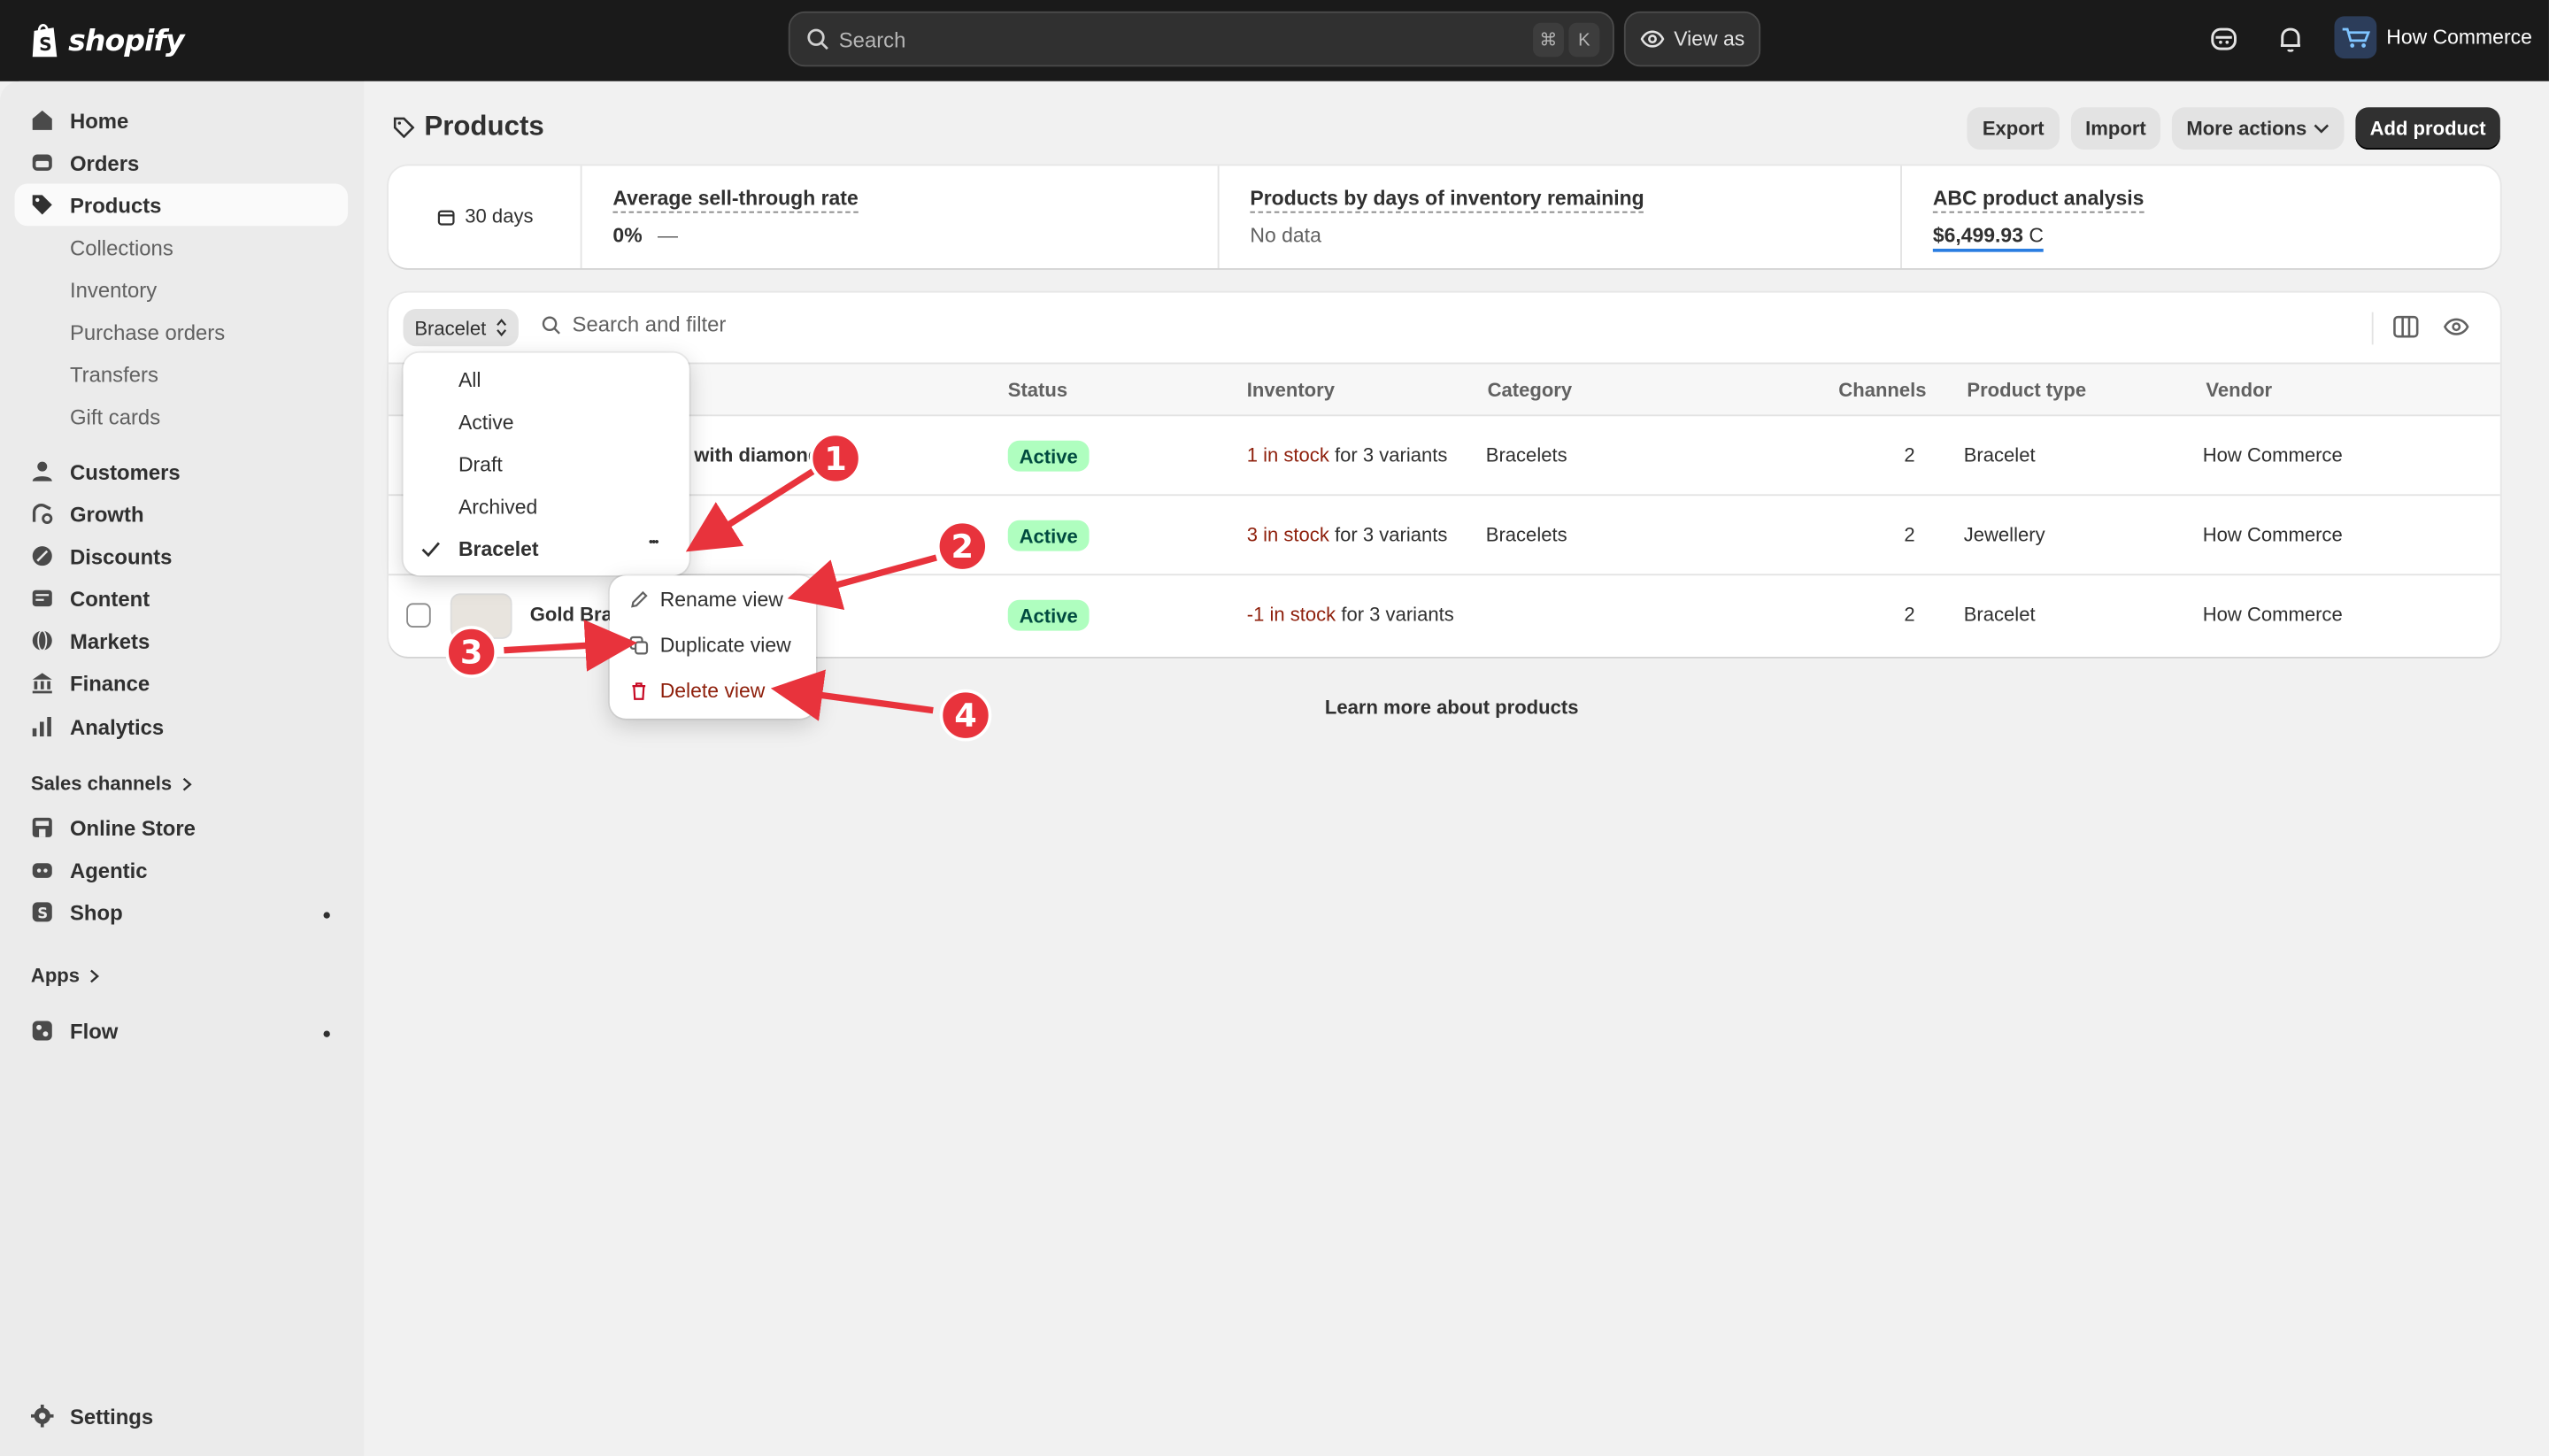 The width and height of the screenshot is (2549, 1456). Describe the element at coordinates (713, 691) in the screenshot. I see `delete-view-label: Delete view` at that location.